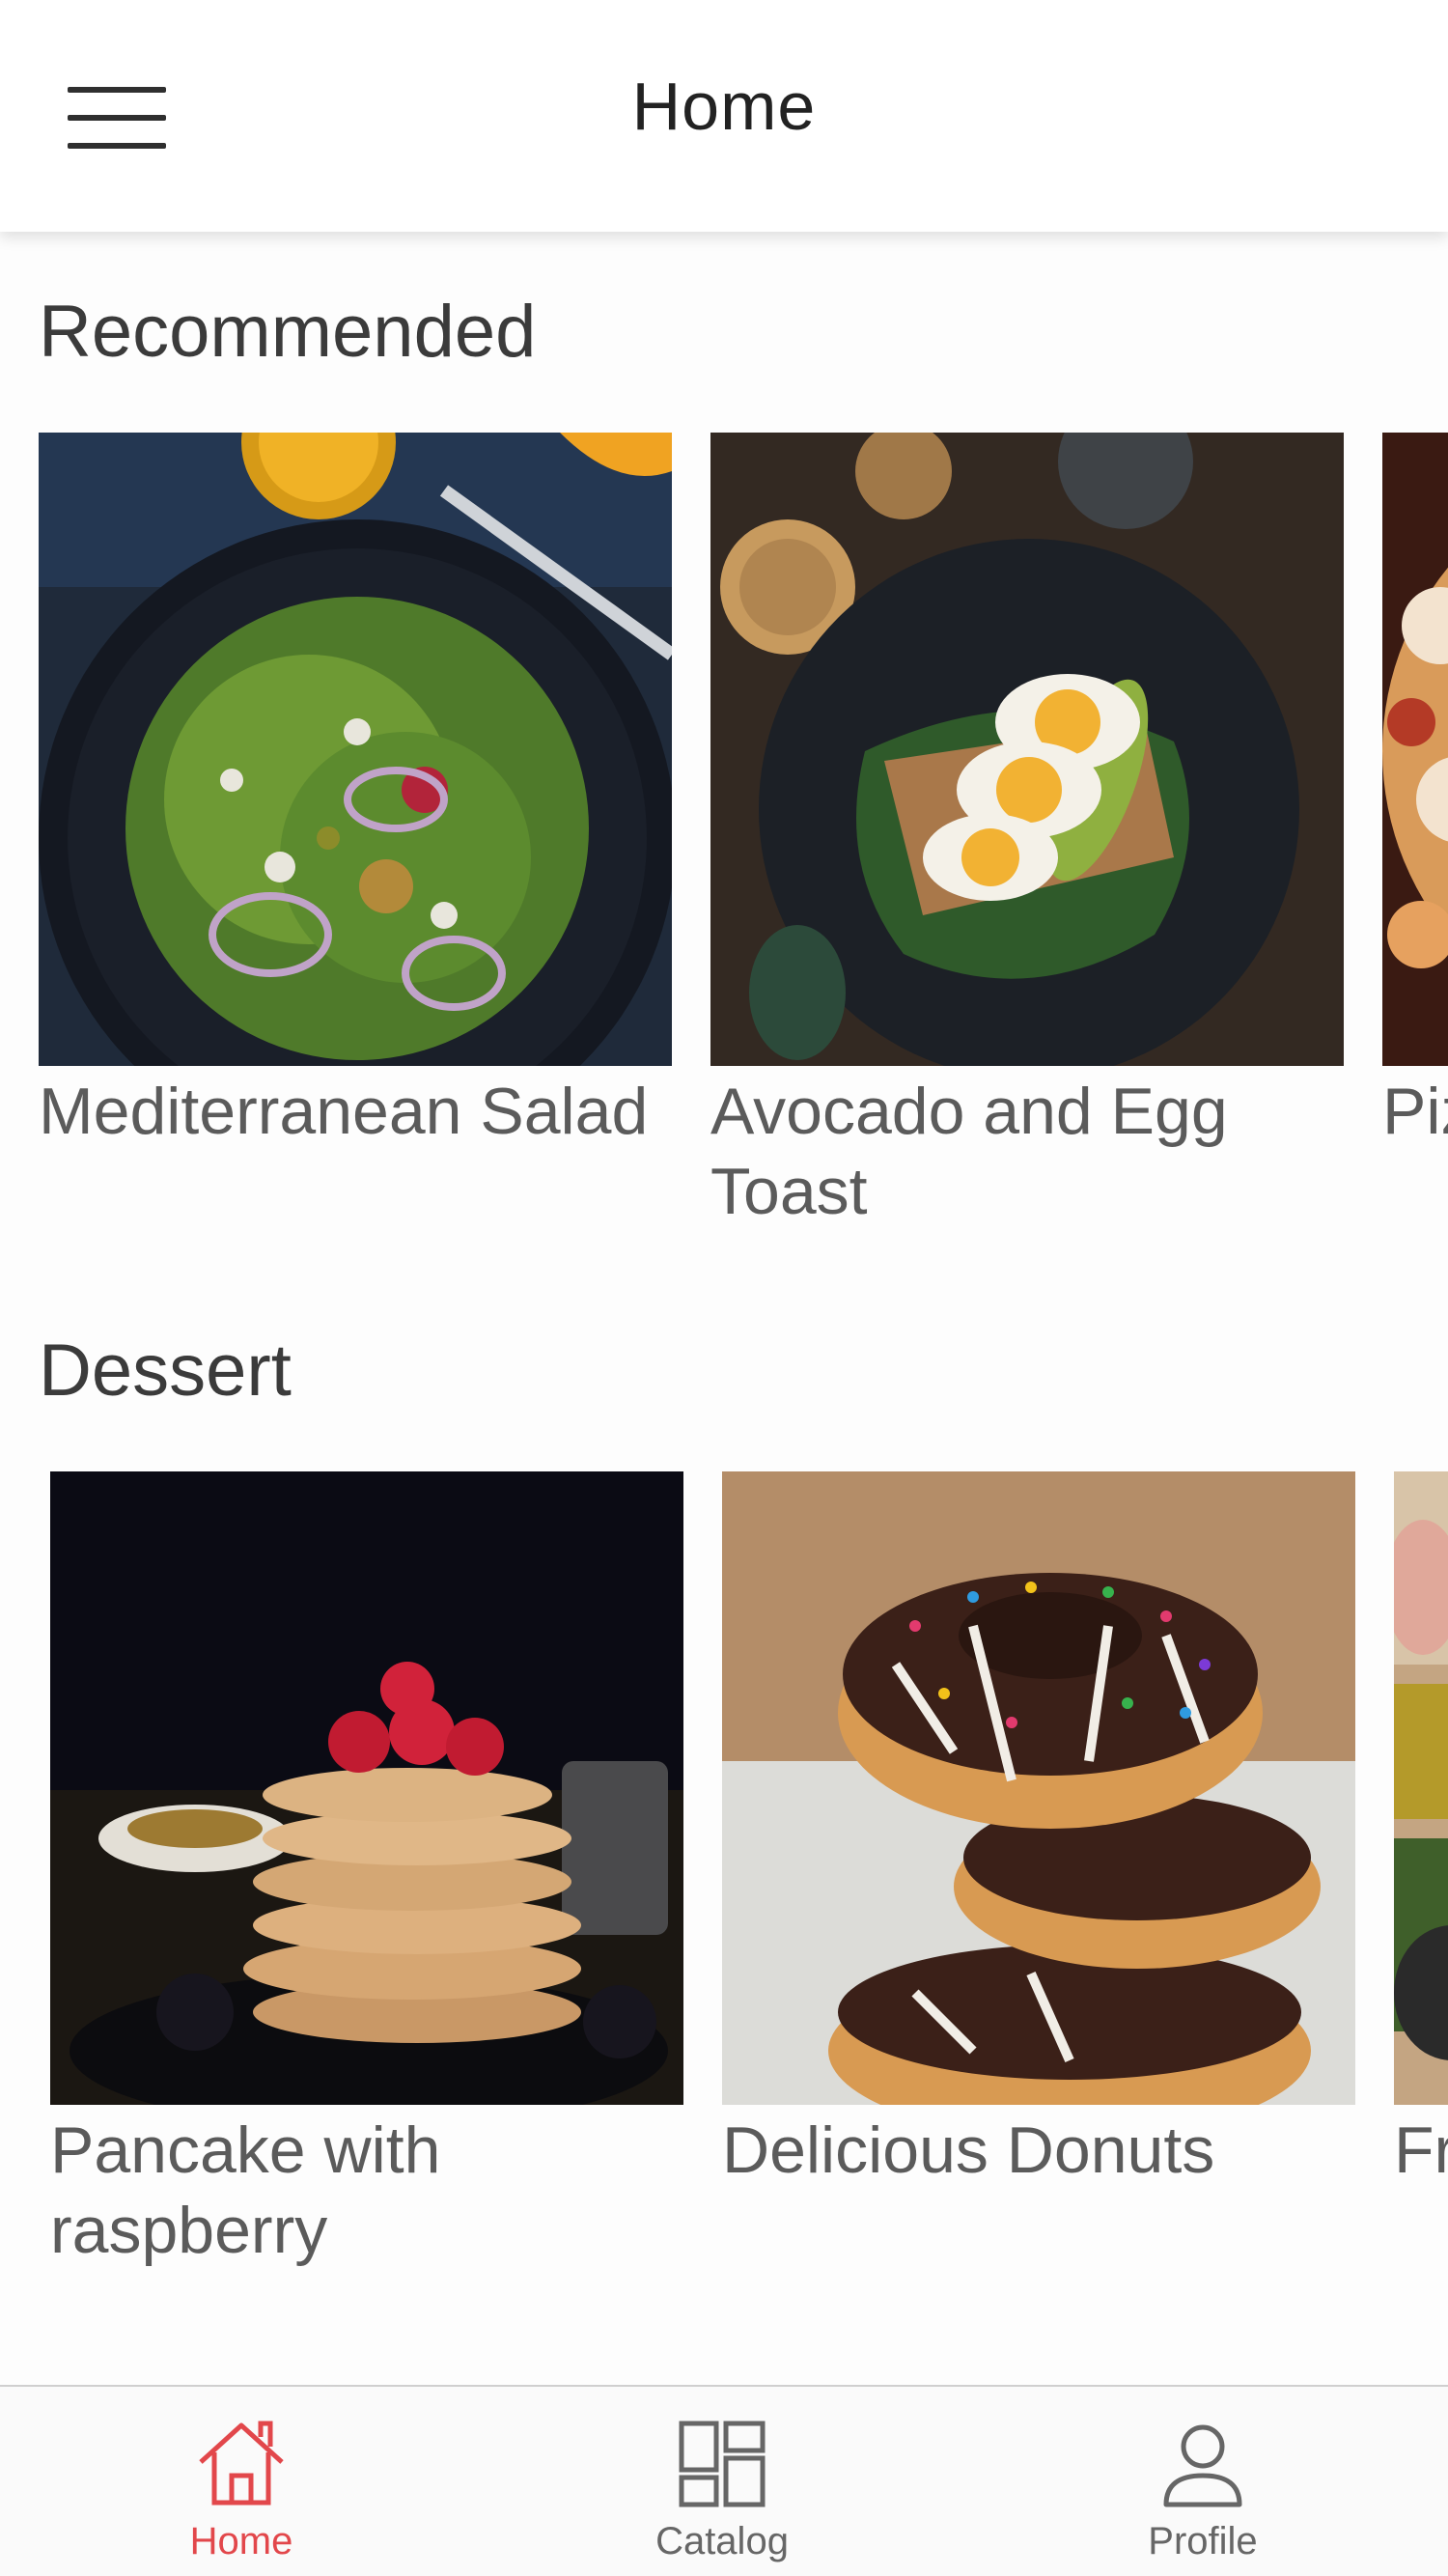 The image size is (1448, 2576). I want to click on recipe-card: Fr, so click(1421, 1831).